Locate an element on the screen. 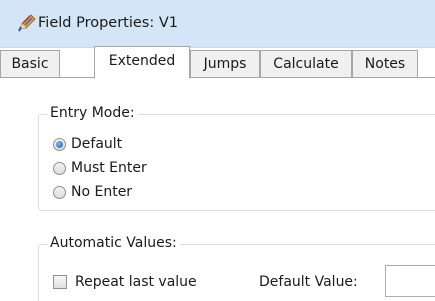 This screenshot has height=301, width=435. repeat-last-value-label: Repeat last value is located at coordinates (136, 282).